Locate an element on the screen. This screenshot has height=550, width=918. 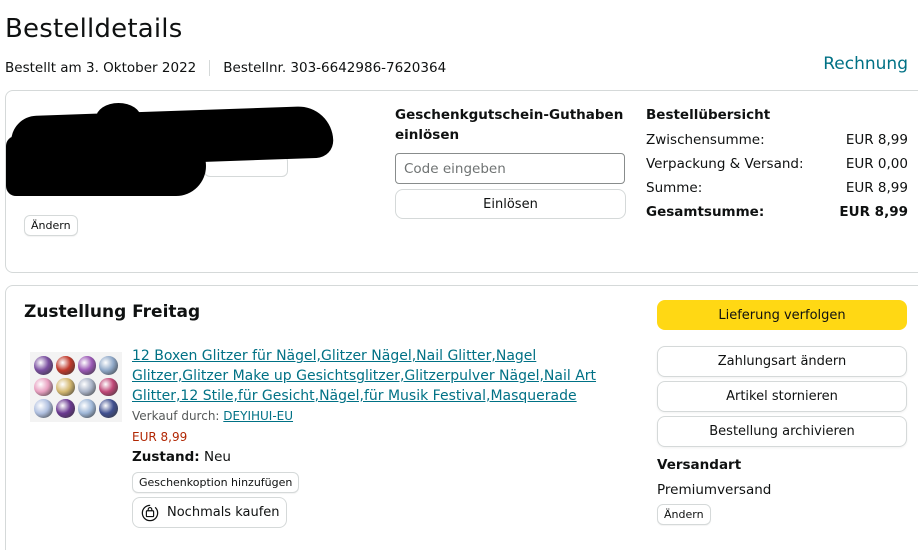
product-image is located at coordinates (76, 387).